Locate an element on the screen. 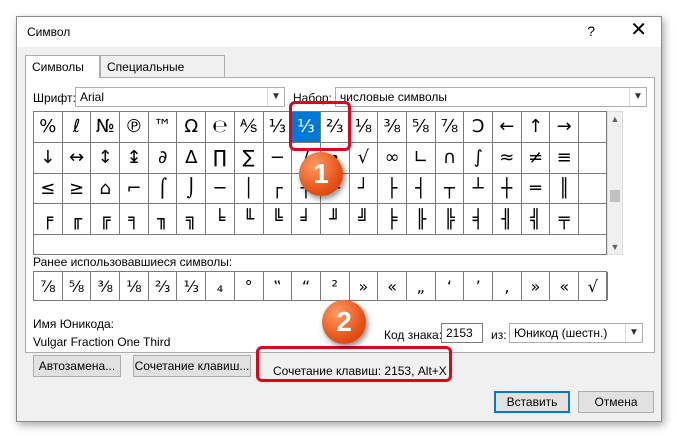 This screenshot has height=439, width=677. scroll-down-icon: ▼ is located at coordinates (615, 247).